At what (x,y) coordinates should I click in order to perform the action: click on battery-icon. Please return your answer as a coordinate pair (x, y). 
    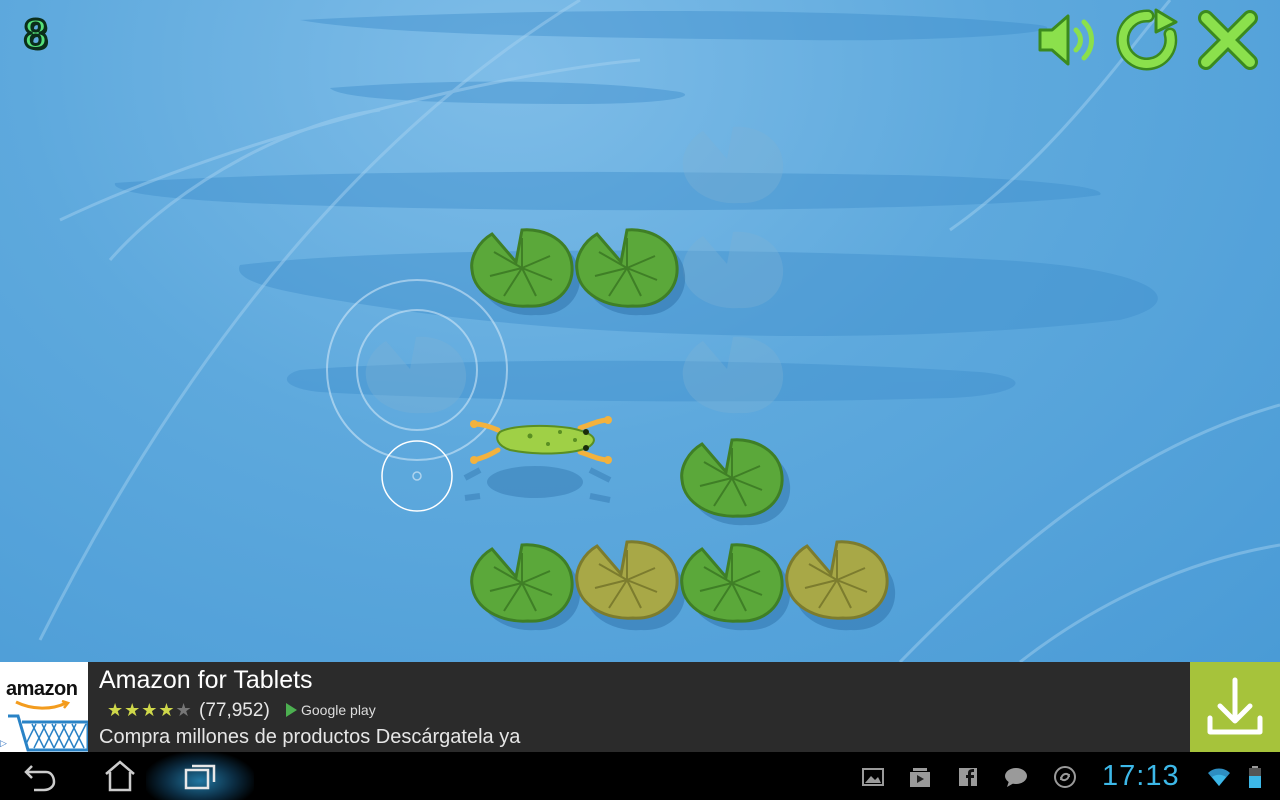
    Looking at the image, I should click on (1255, 777).